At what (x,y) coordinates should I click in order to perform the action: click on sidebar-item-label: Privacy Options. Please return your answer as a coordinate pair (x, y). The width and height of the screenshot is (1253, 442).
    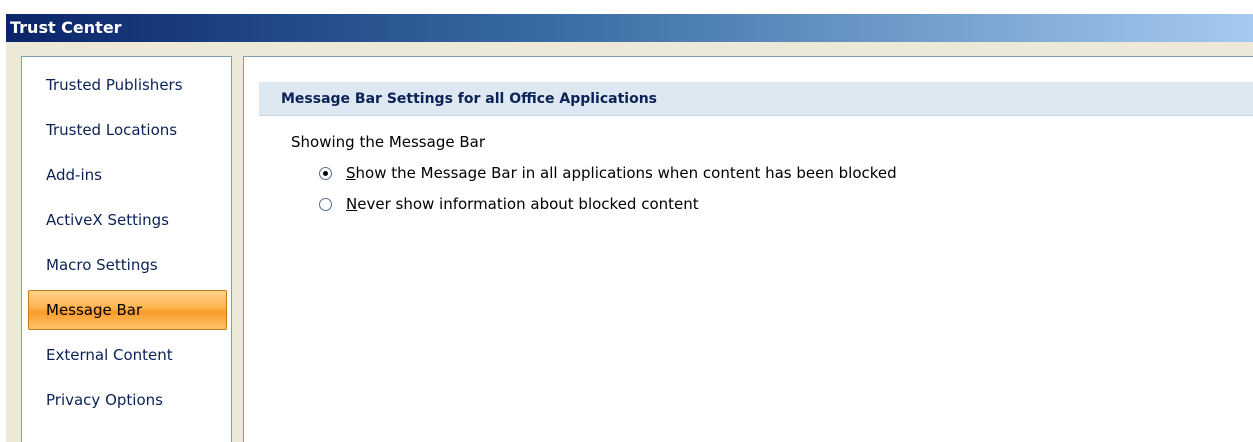
    Looking at the image, I should click on (104, 400).